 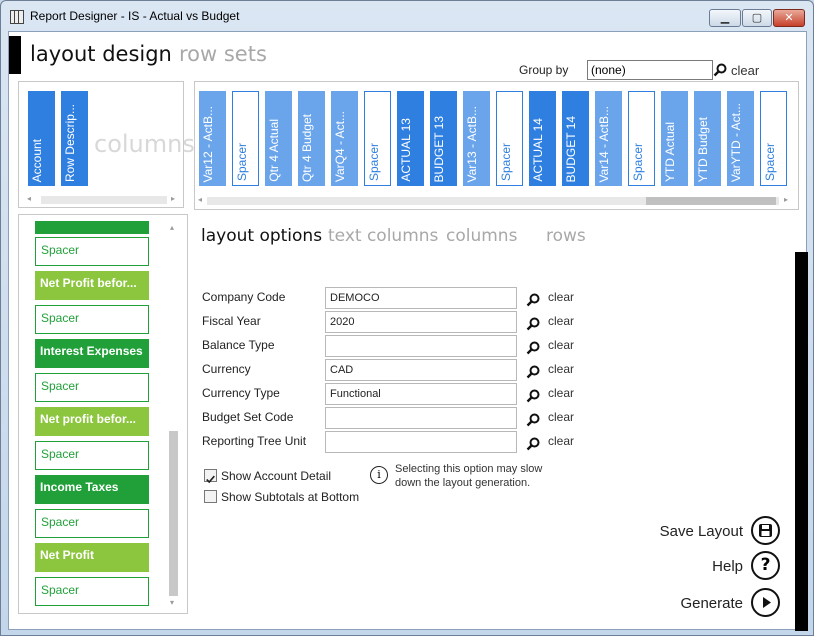 What do you see at coordinates (92, 557) in the screenshot?
I see `row-item: Net Profit` at bounding box center [92, 557].